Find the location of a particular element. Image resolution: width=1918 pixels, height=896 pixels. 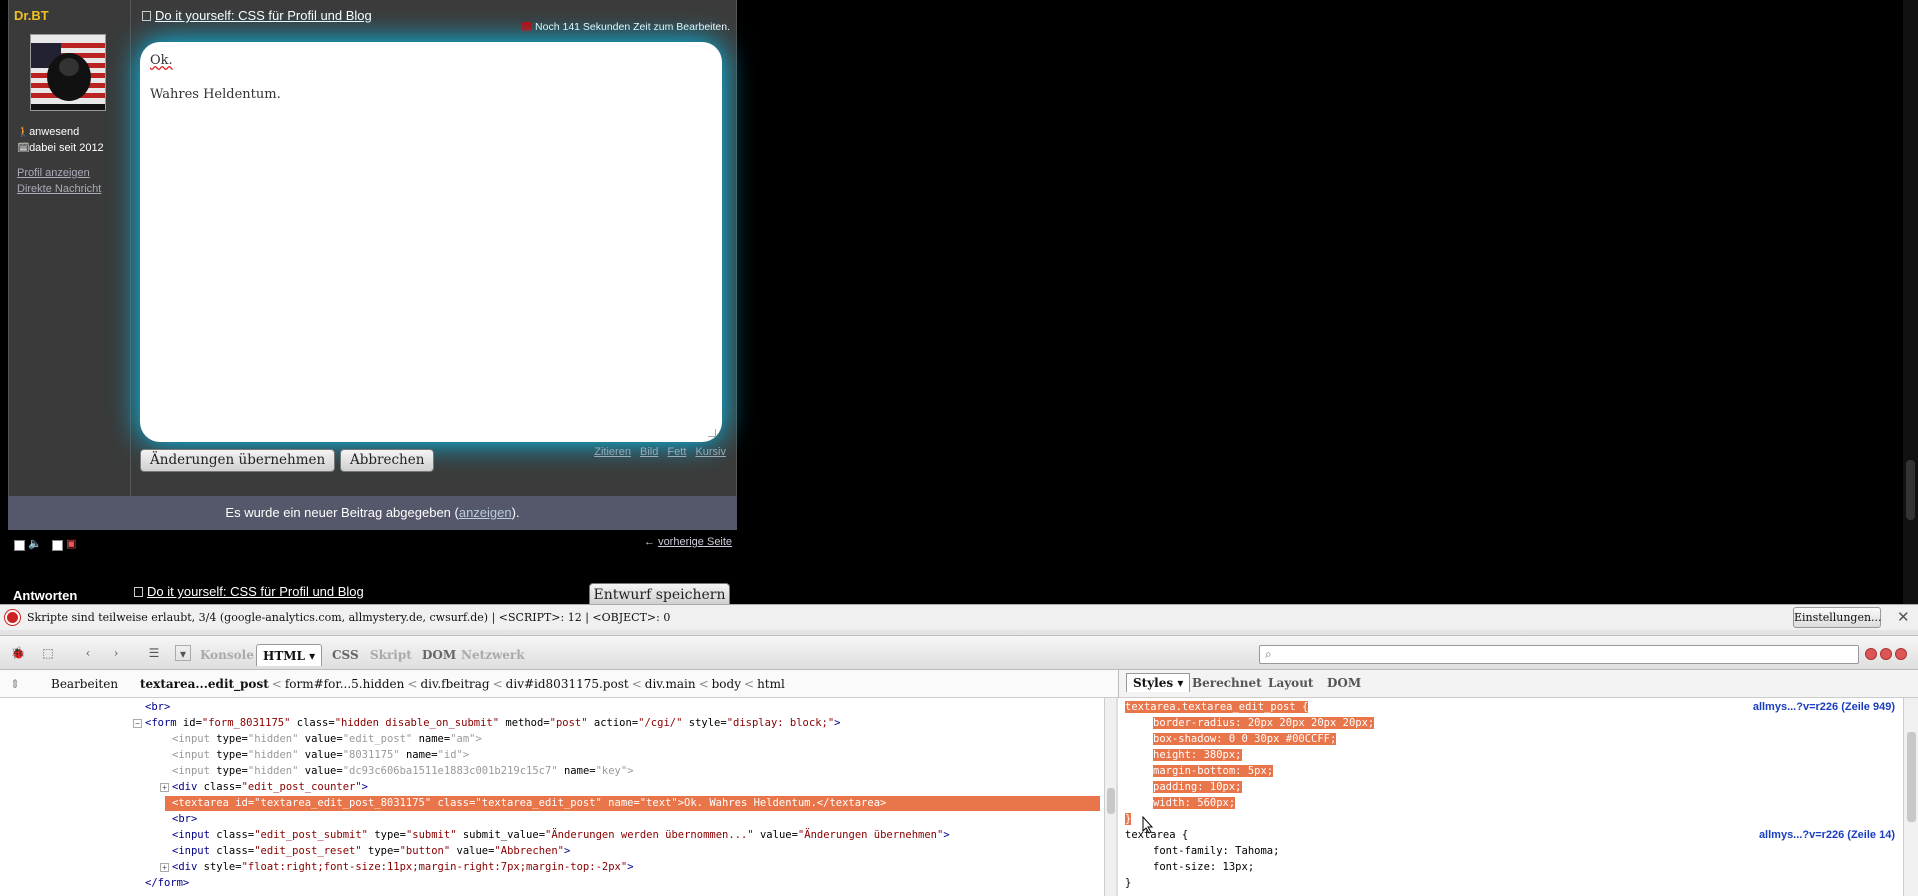

css-selector: textarea { is located at coordinates (1156, 835).